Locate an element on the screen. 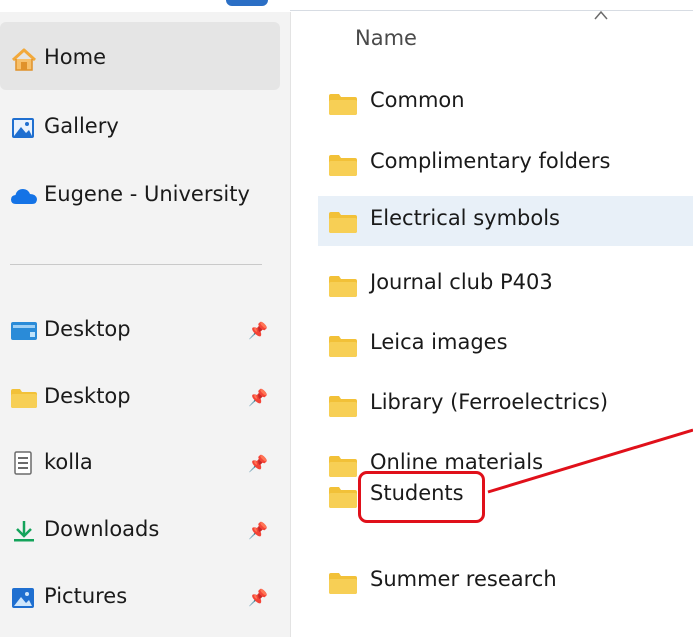 The width and height of the screenshot is (693, 637). name-column-header: Name is located at coordinates (386, 38).